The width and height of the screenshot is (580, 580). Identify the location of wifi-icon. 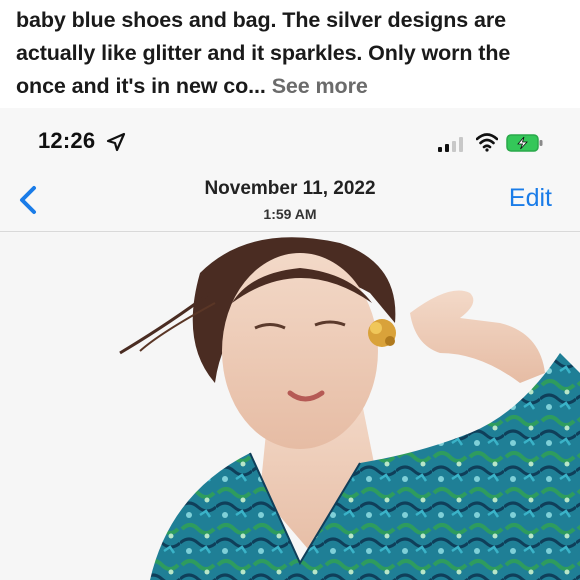
(487, 142).